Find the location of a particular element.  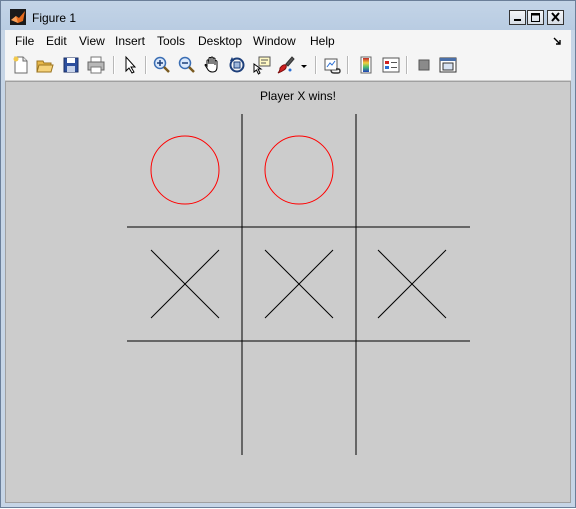

x-mark-r1-c0 is located at coordinates (185, 284).